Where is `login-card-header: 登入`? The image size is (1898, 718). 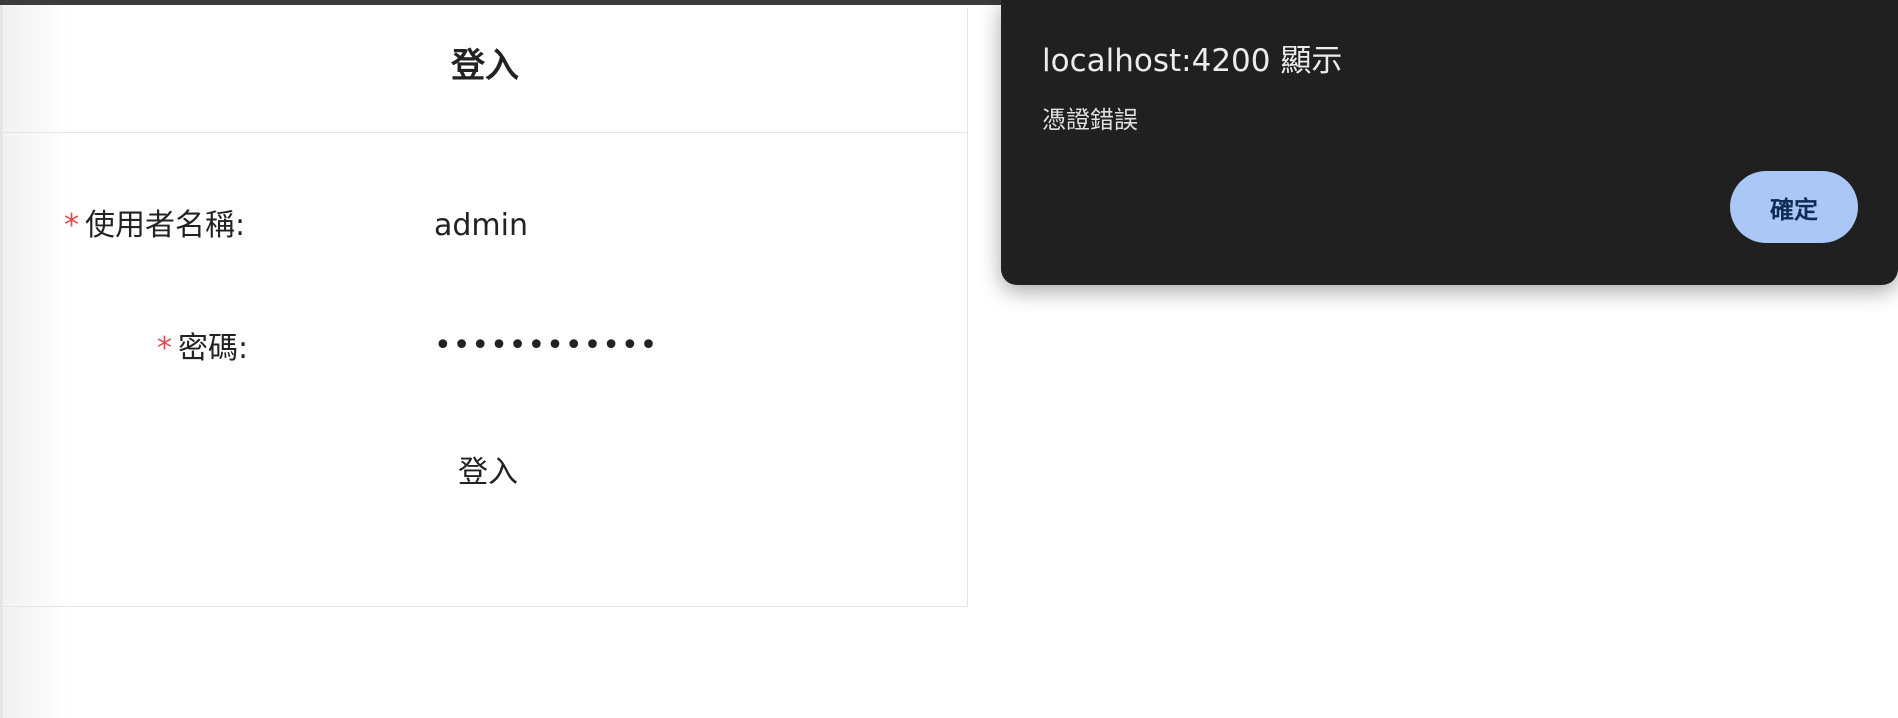 login-card-header: 登入 is located at coordinates (485, 70).